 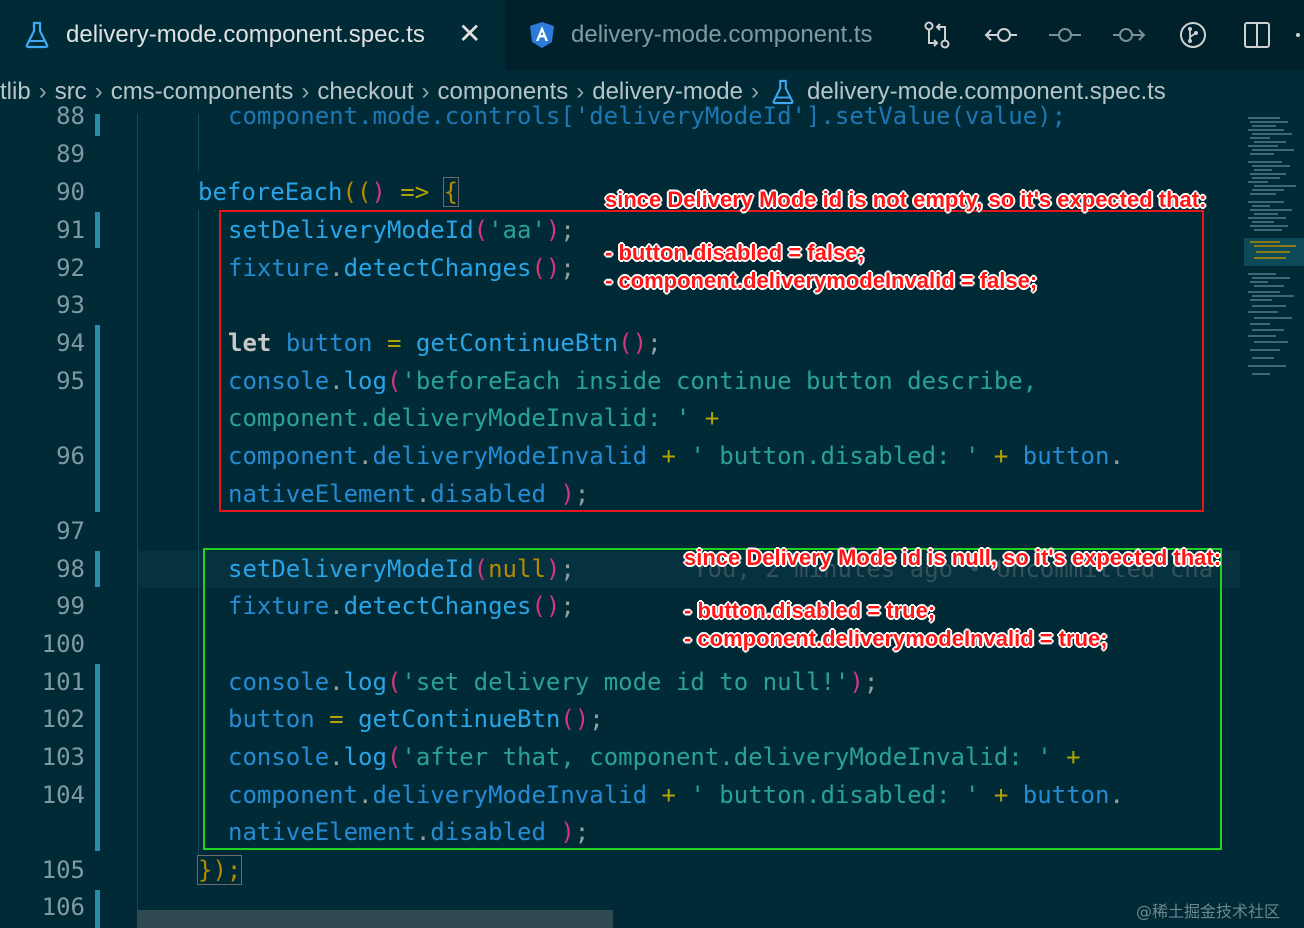 I want to click on code-token: beforeEach, so click(x=270, y=192).